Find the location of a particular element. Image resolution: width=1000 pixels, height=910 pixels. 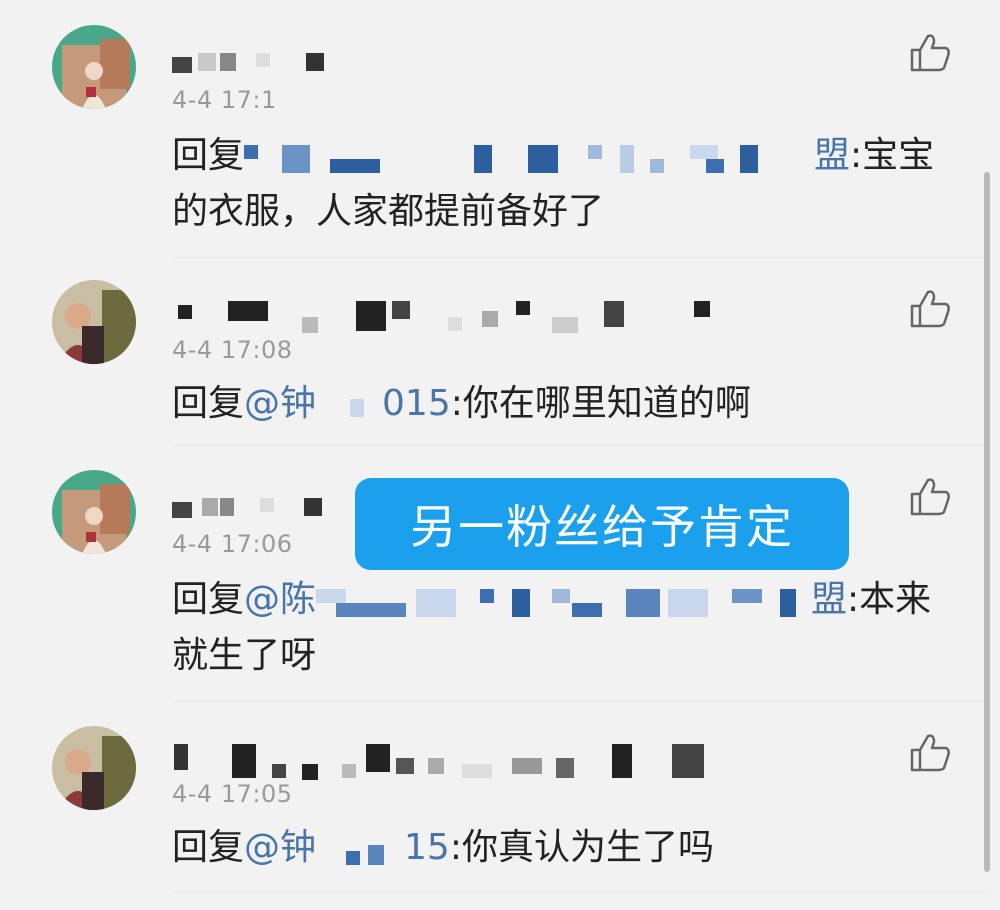

comment-text: 回复@钟 15:你真认为生了吗 is located at coordinates (567, 848).